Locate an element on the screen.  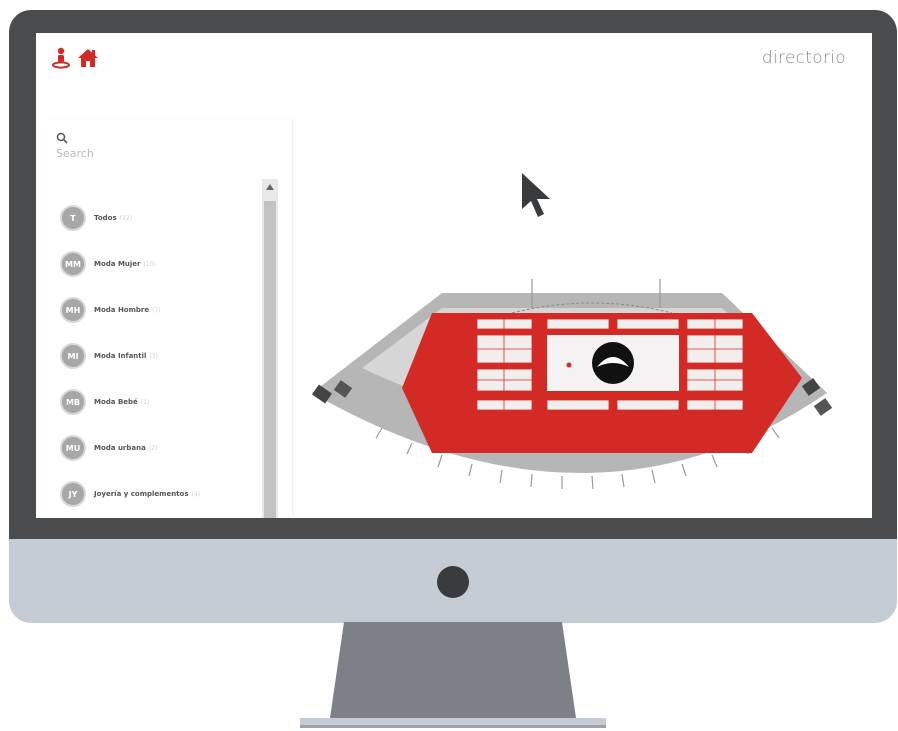
search-box is located at coordinates (156, 147).